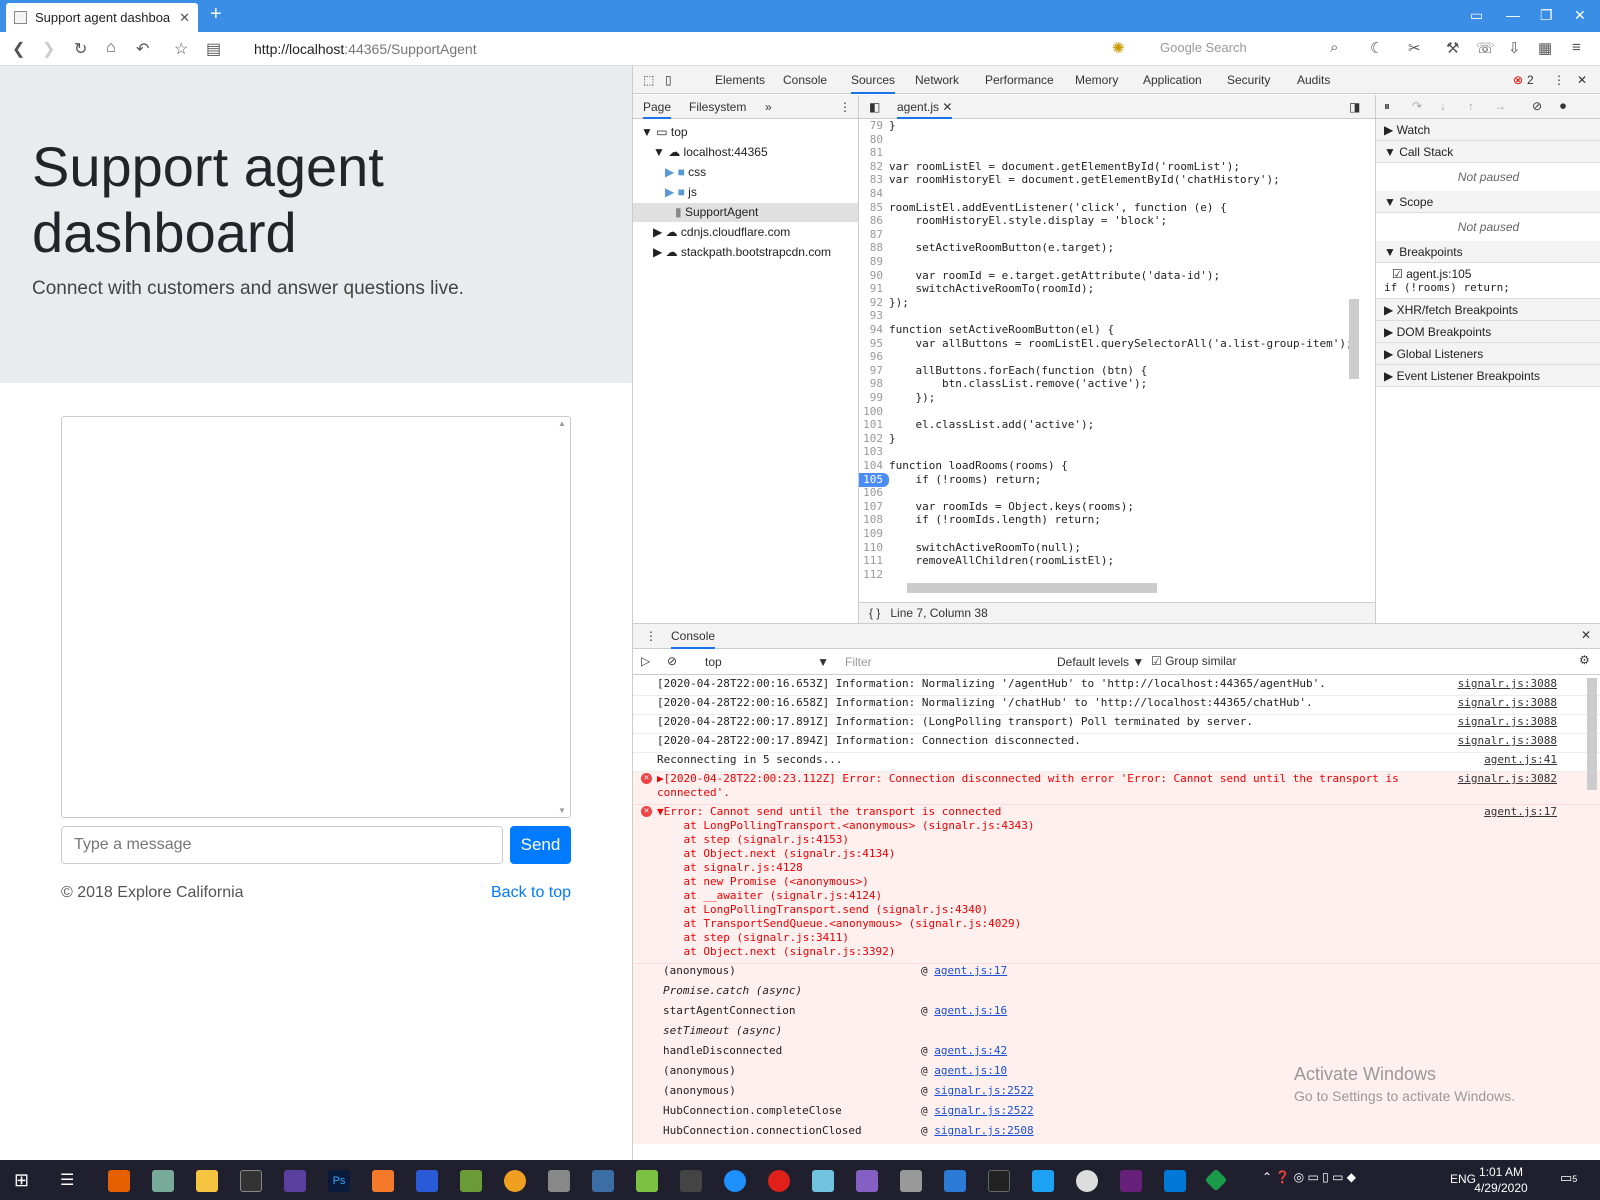  Describe the element at coordinates (102, 17) in the screenshot. I see `browser-tab: Support agent dashboa ✕` at that location.